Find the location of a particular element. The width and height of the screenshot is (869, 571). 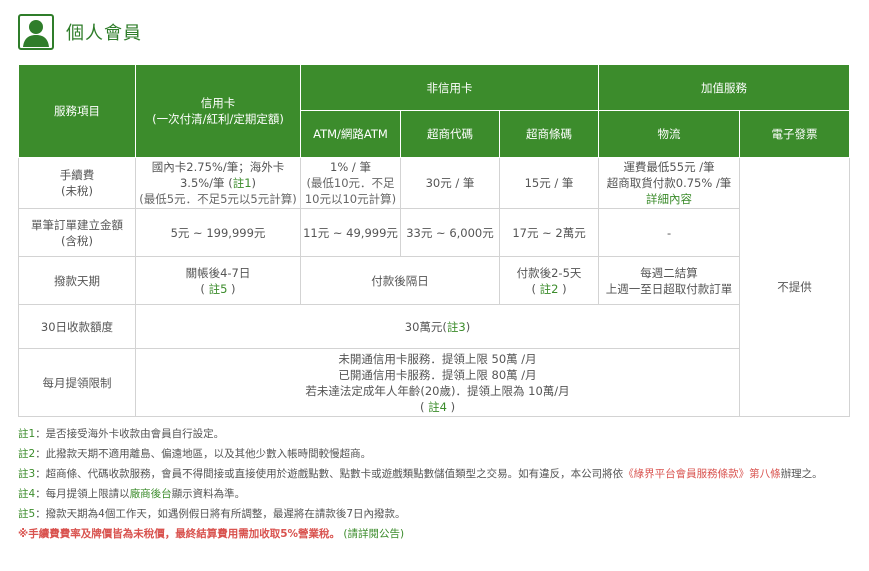

cell-payout-credit: 關帳後4-7日( 註5 ) is located at coordinates (218, 280).